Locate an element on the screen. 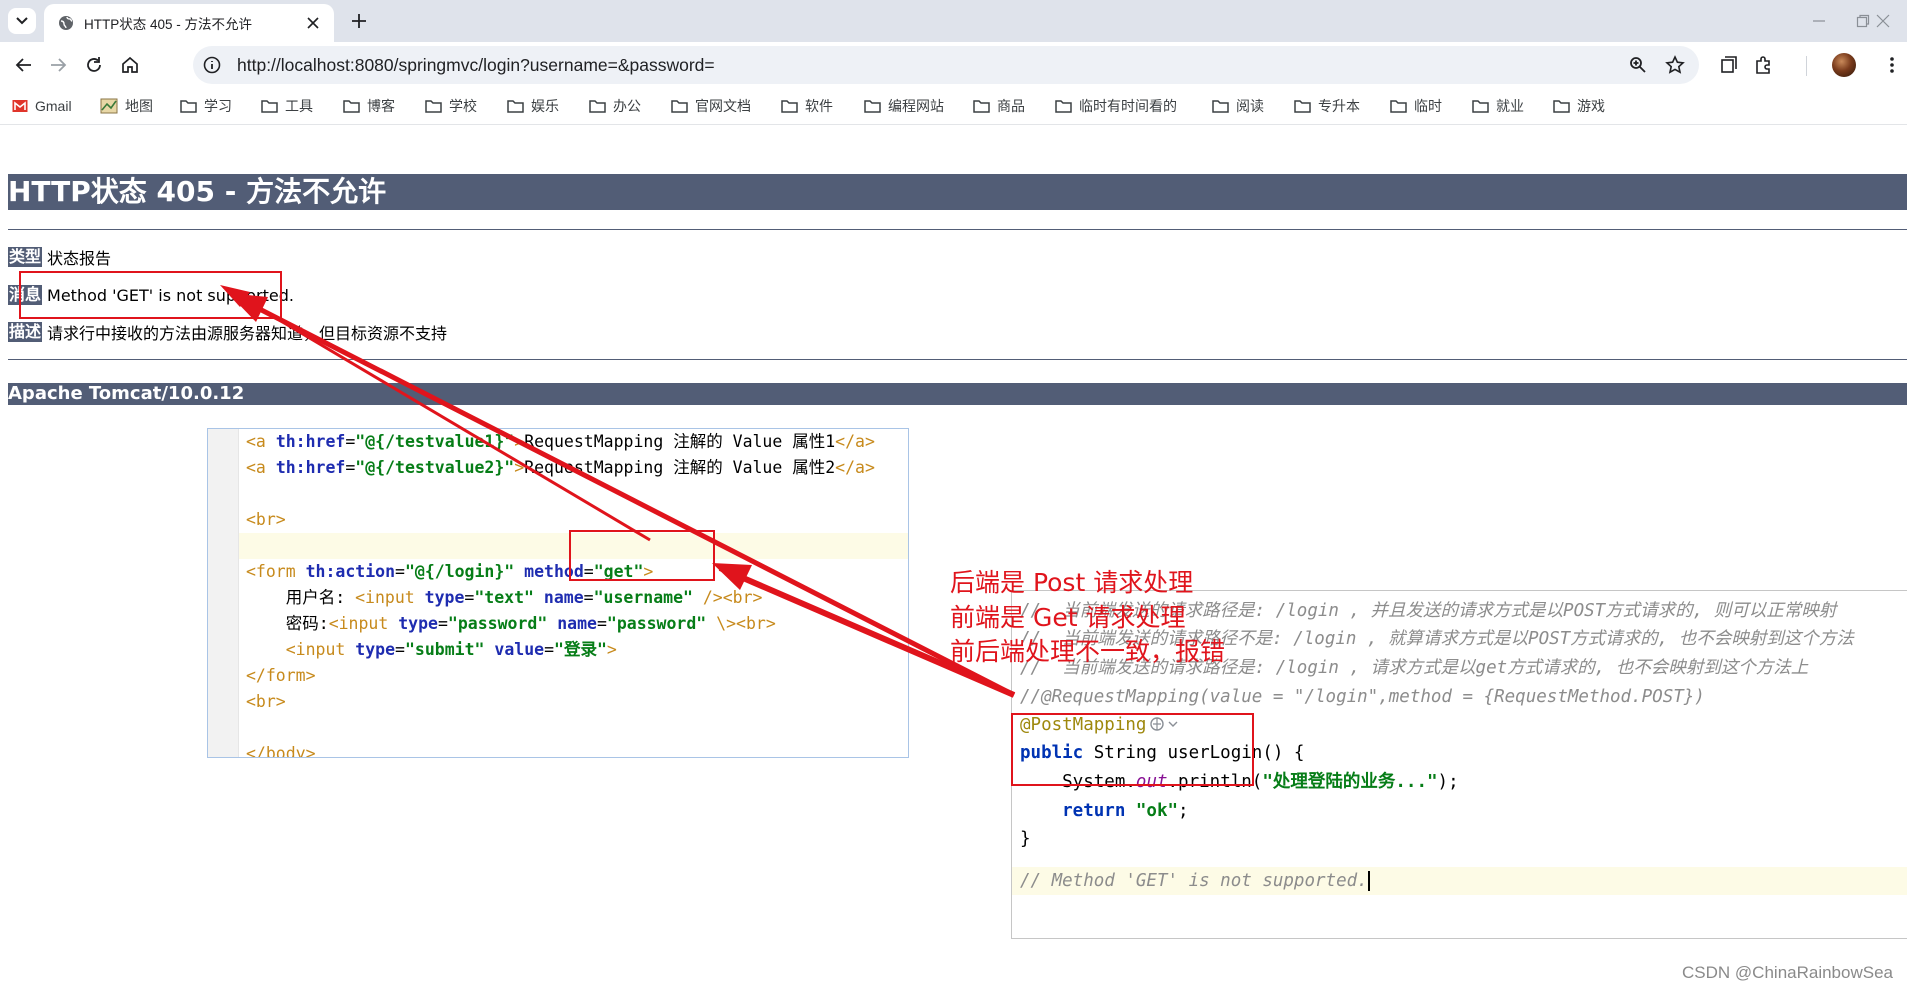  copy-icon is located at coordinates (1729, 64).